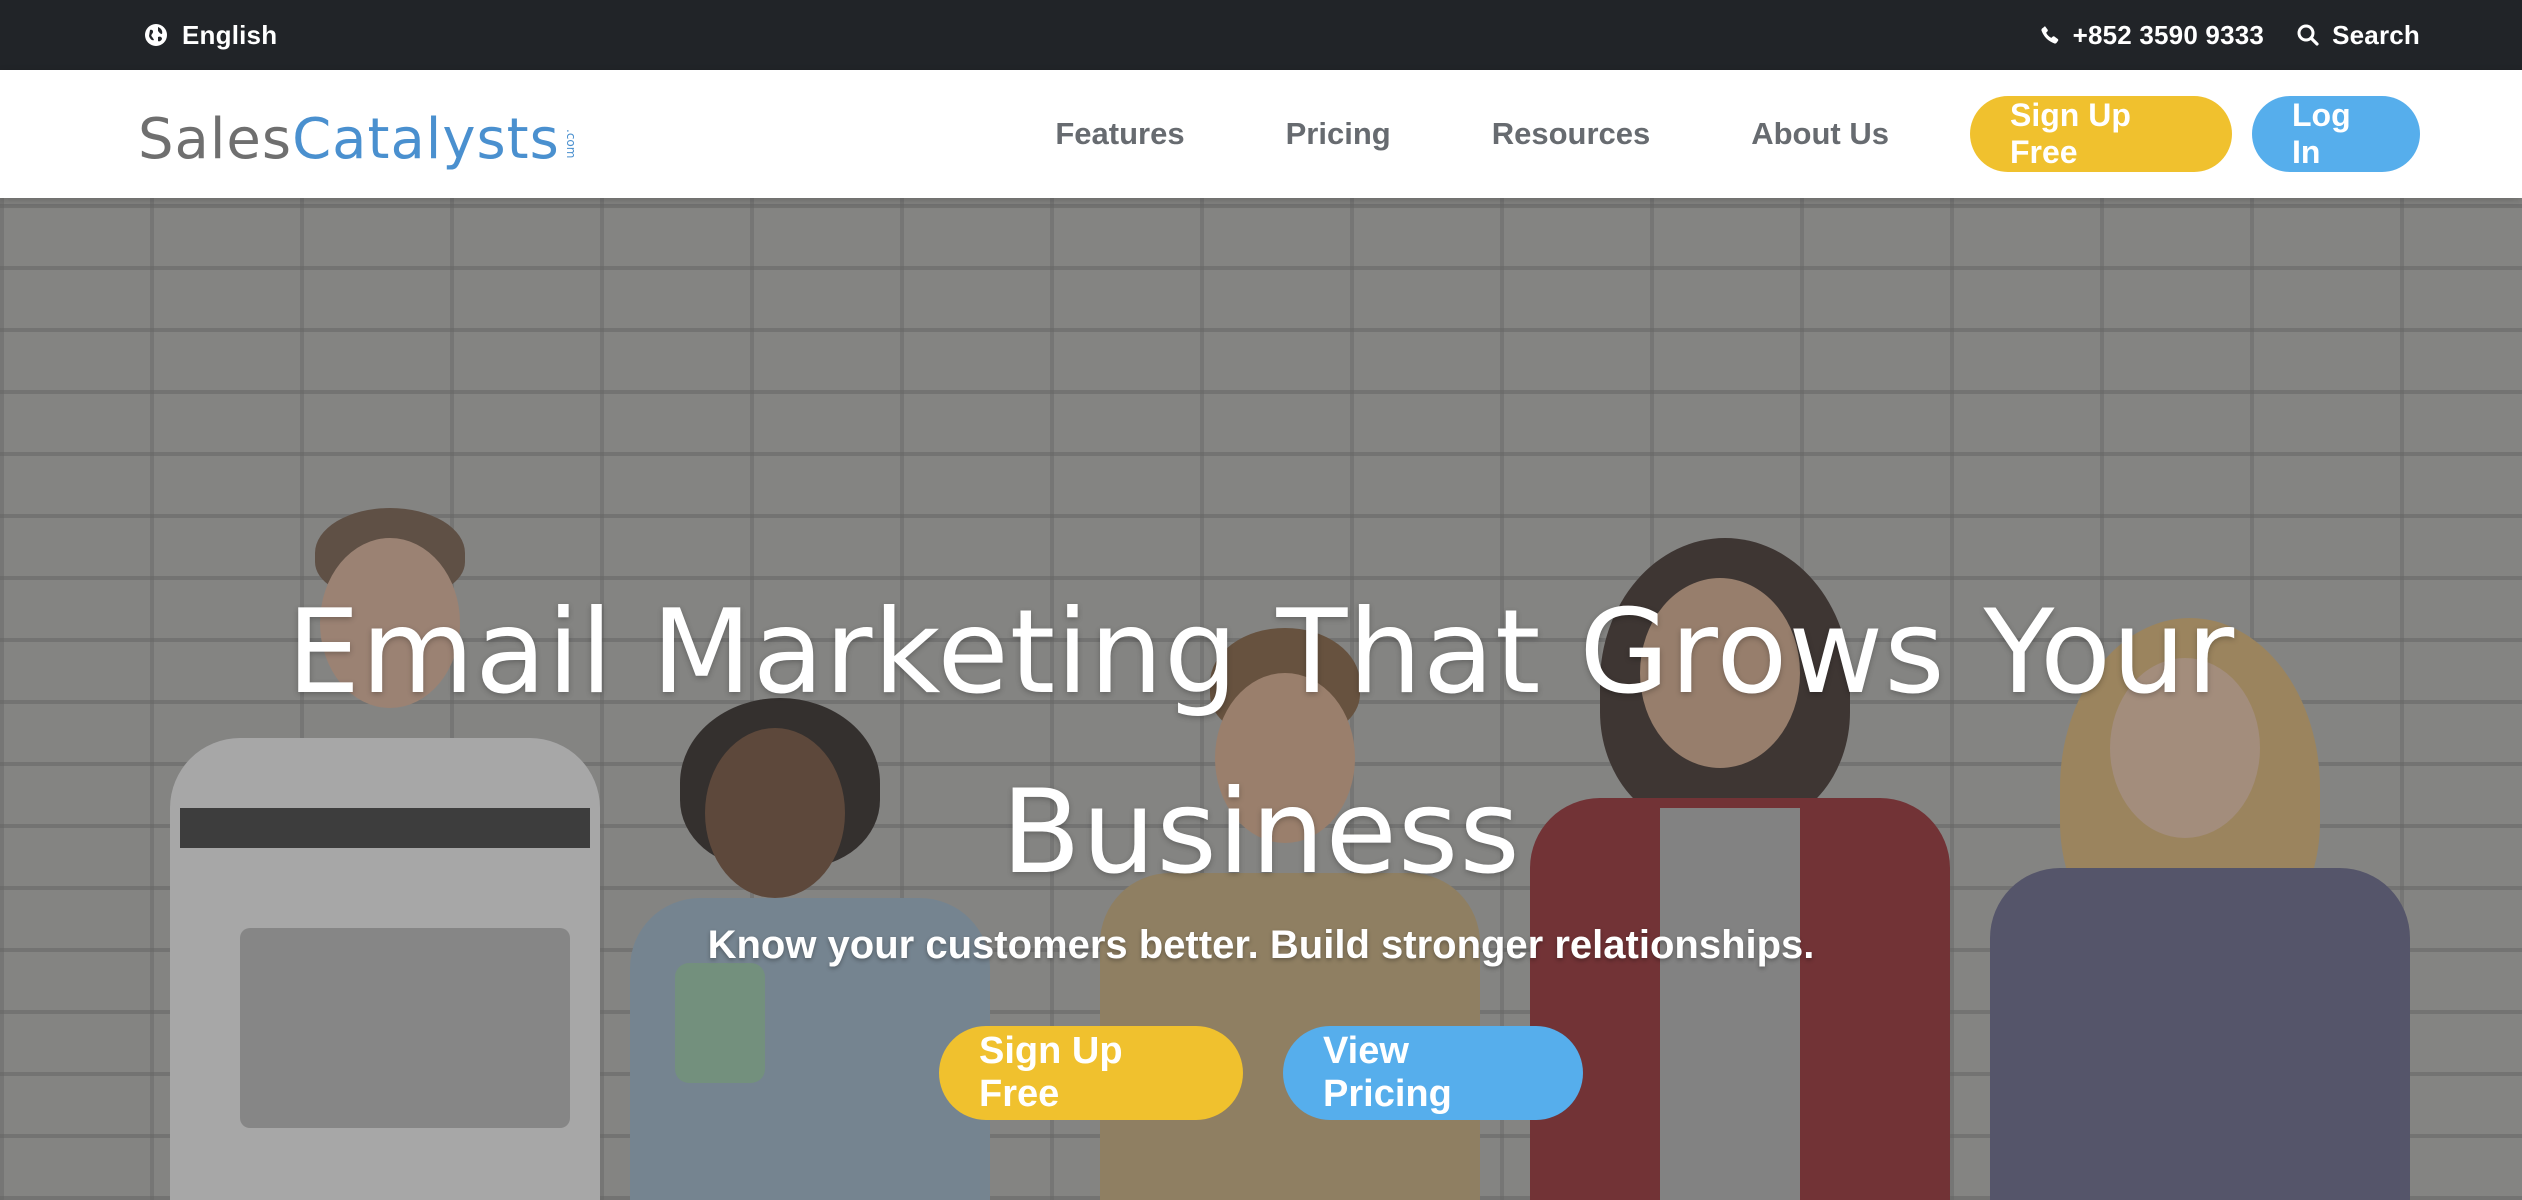 The image size is (2522, 1200). What do you see at coordinates (1433, 1073) in the screenshot?
I see `hero-view-pricing-button: View Pricing` at bounding box center [1433, 1073].